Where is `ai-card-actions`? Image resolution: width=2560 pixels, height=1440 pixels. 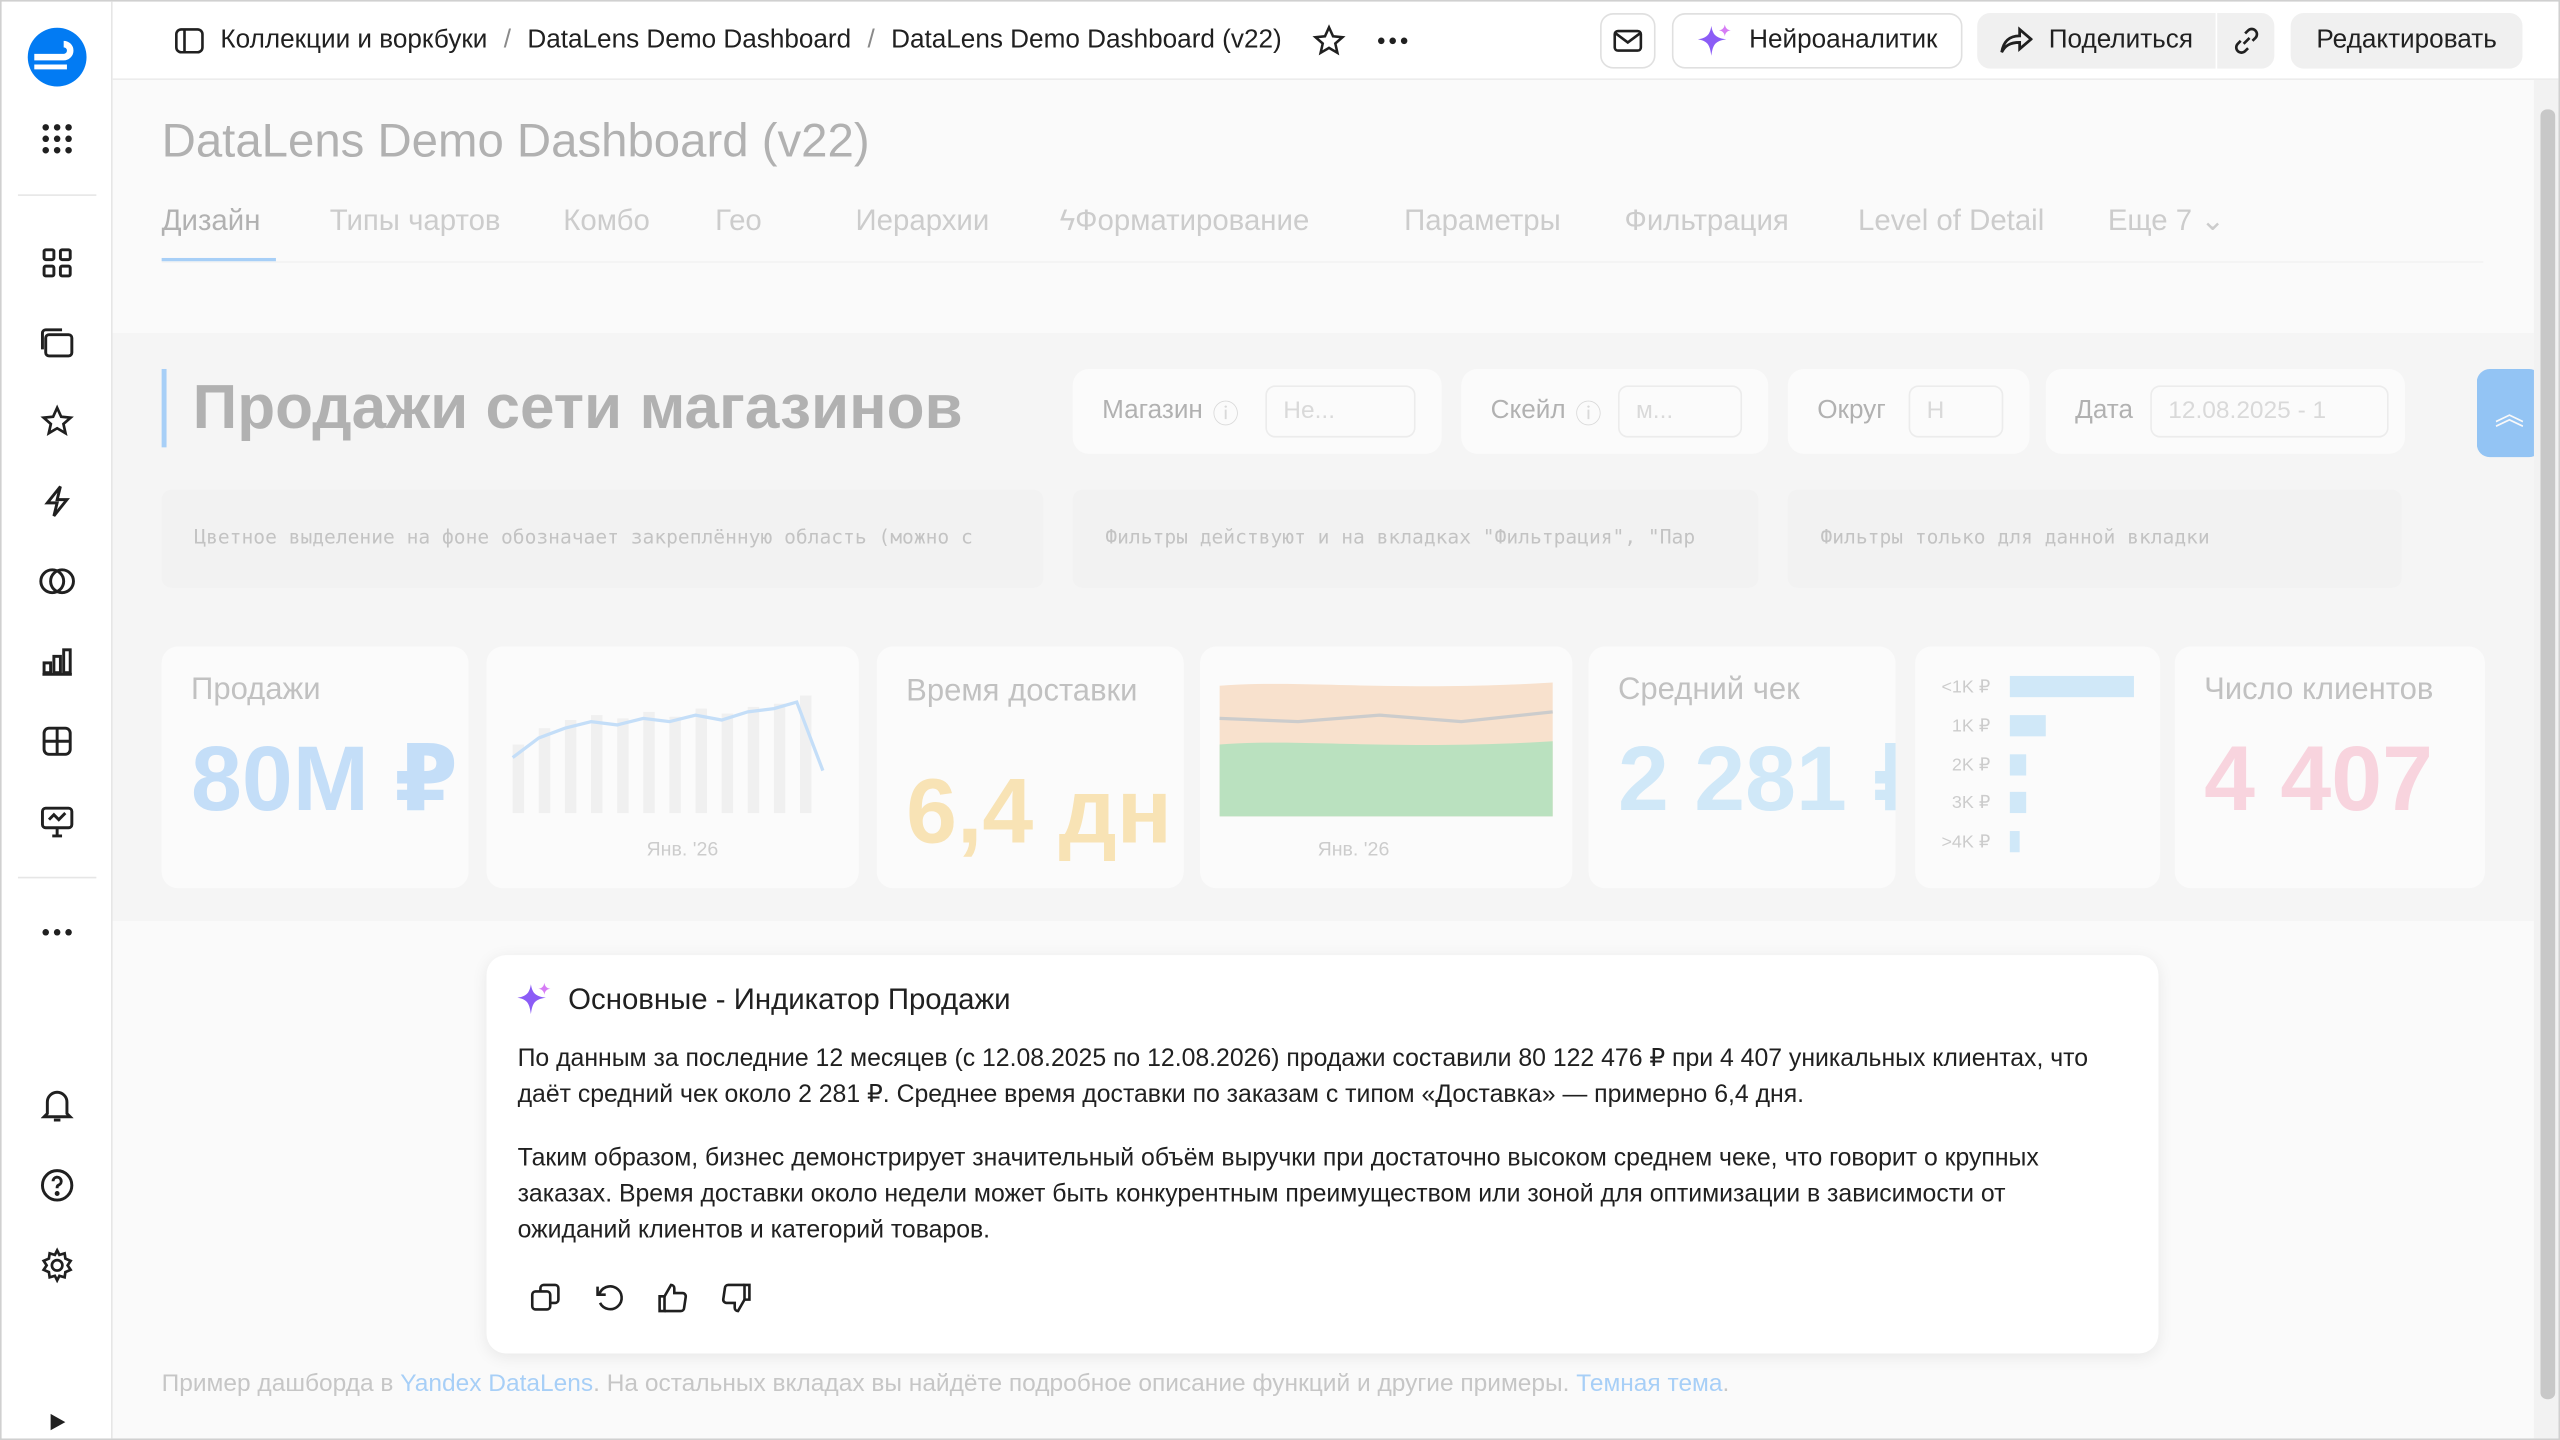
ai-card-actions is located at coordinates (641, 1298).